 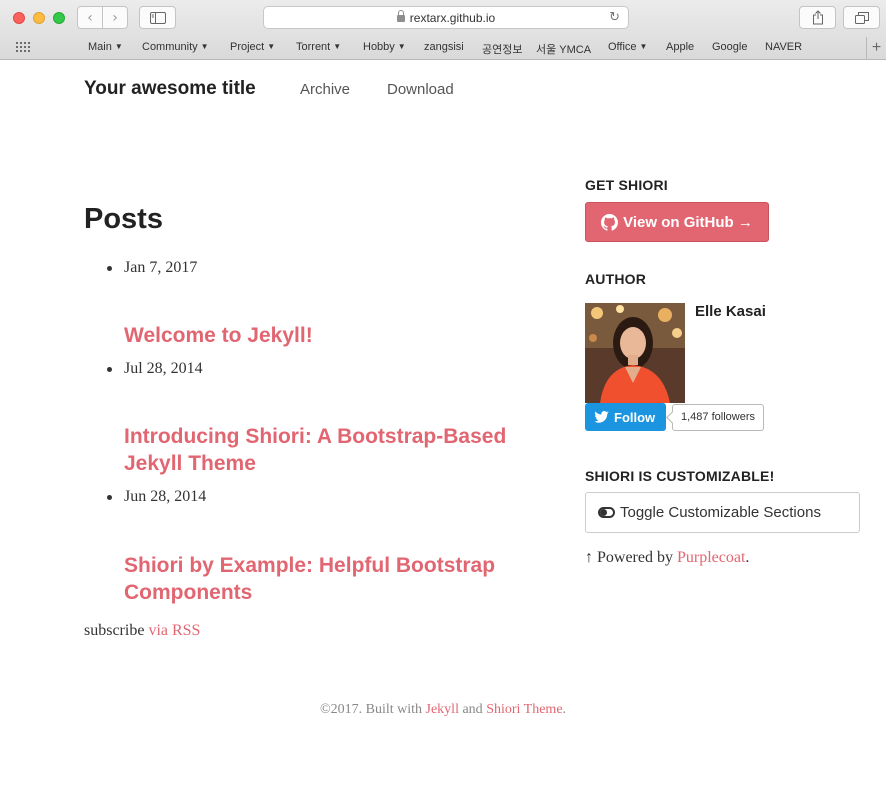 I want to click on tabs-icon, so click(x=861, y=17).